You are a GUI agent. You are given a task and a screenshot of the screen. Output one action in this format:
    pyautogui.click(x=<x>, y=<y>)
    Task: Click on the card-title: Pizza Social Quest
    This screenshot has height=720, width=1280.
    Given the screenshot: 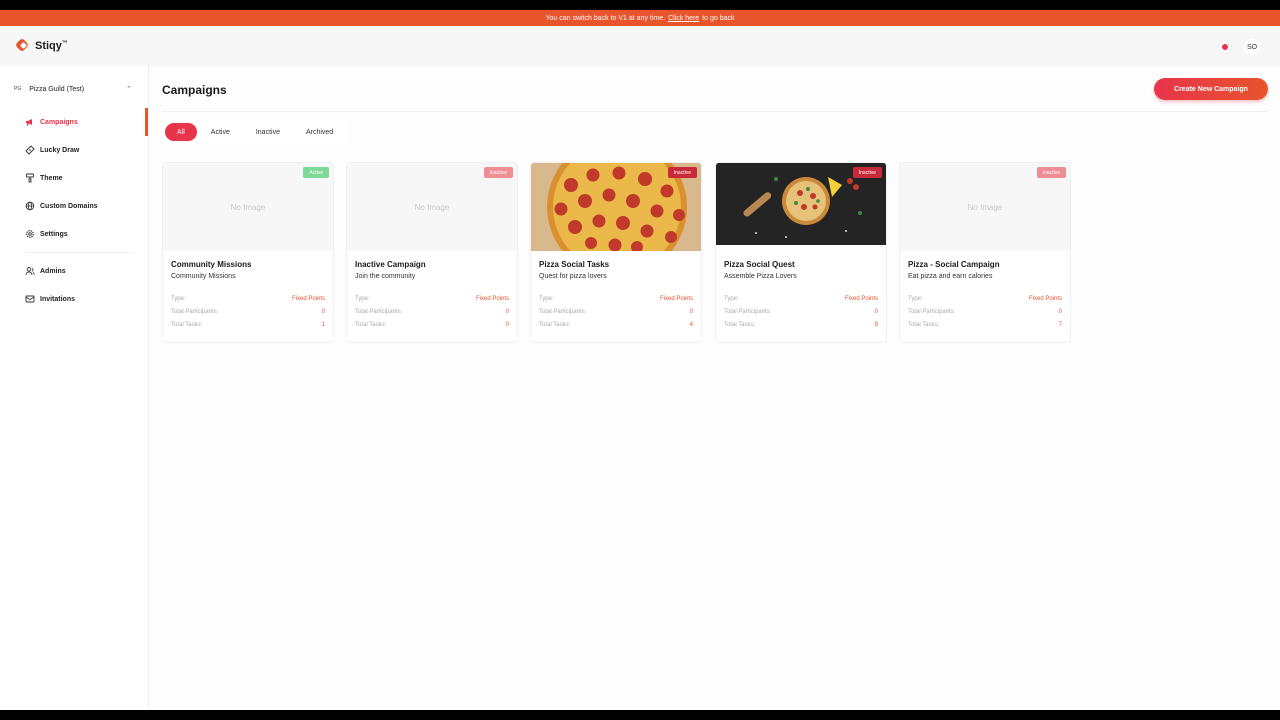 What is the action you would take?
    pyautogui.click(x=759, y=264)
    